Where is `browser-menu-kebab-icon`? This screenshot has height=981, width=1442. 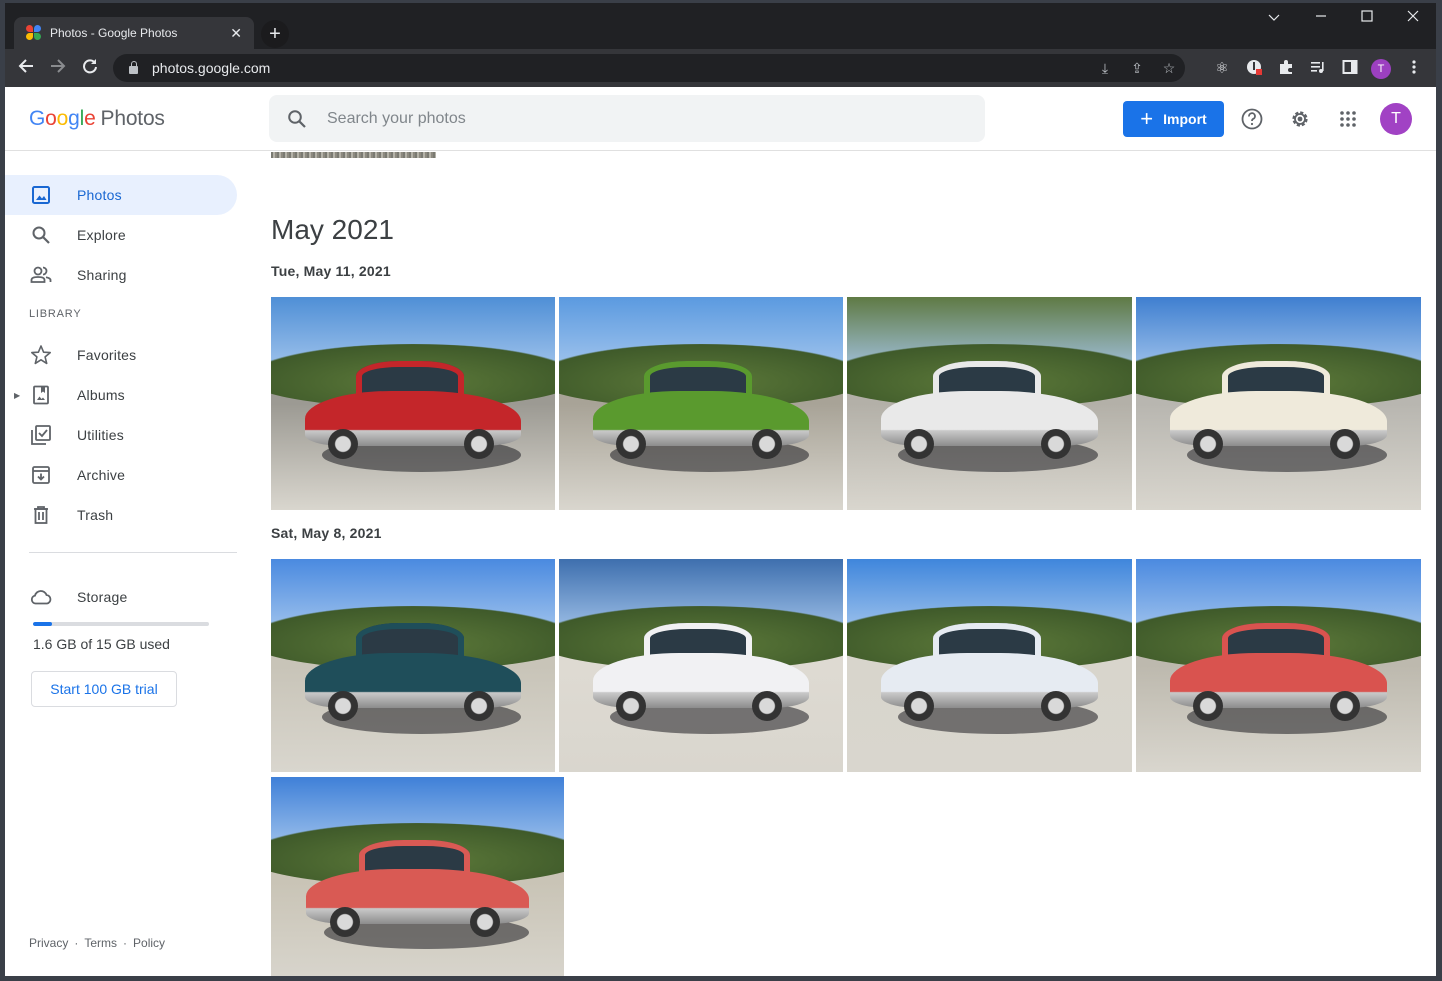
browser-menu-kebab-icon is located at coordinates (1414, 69).